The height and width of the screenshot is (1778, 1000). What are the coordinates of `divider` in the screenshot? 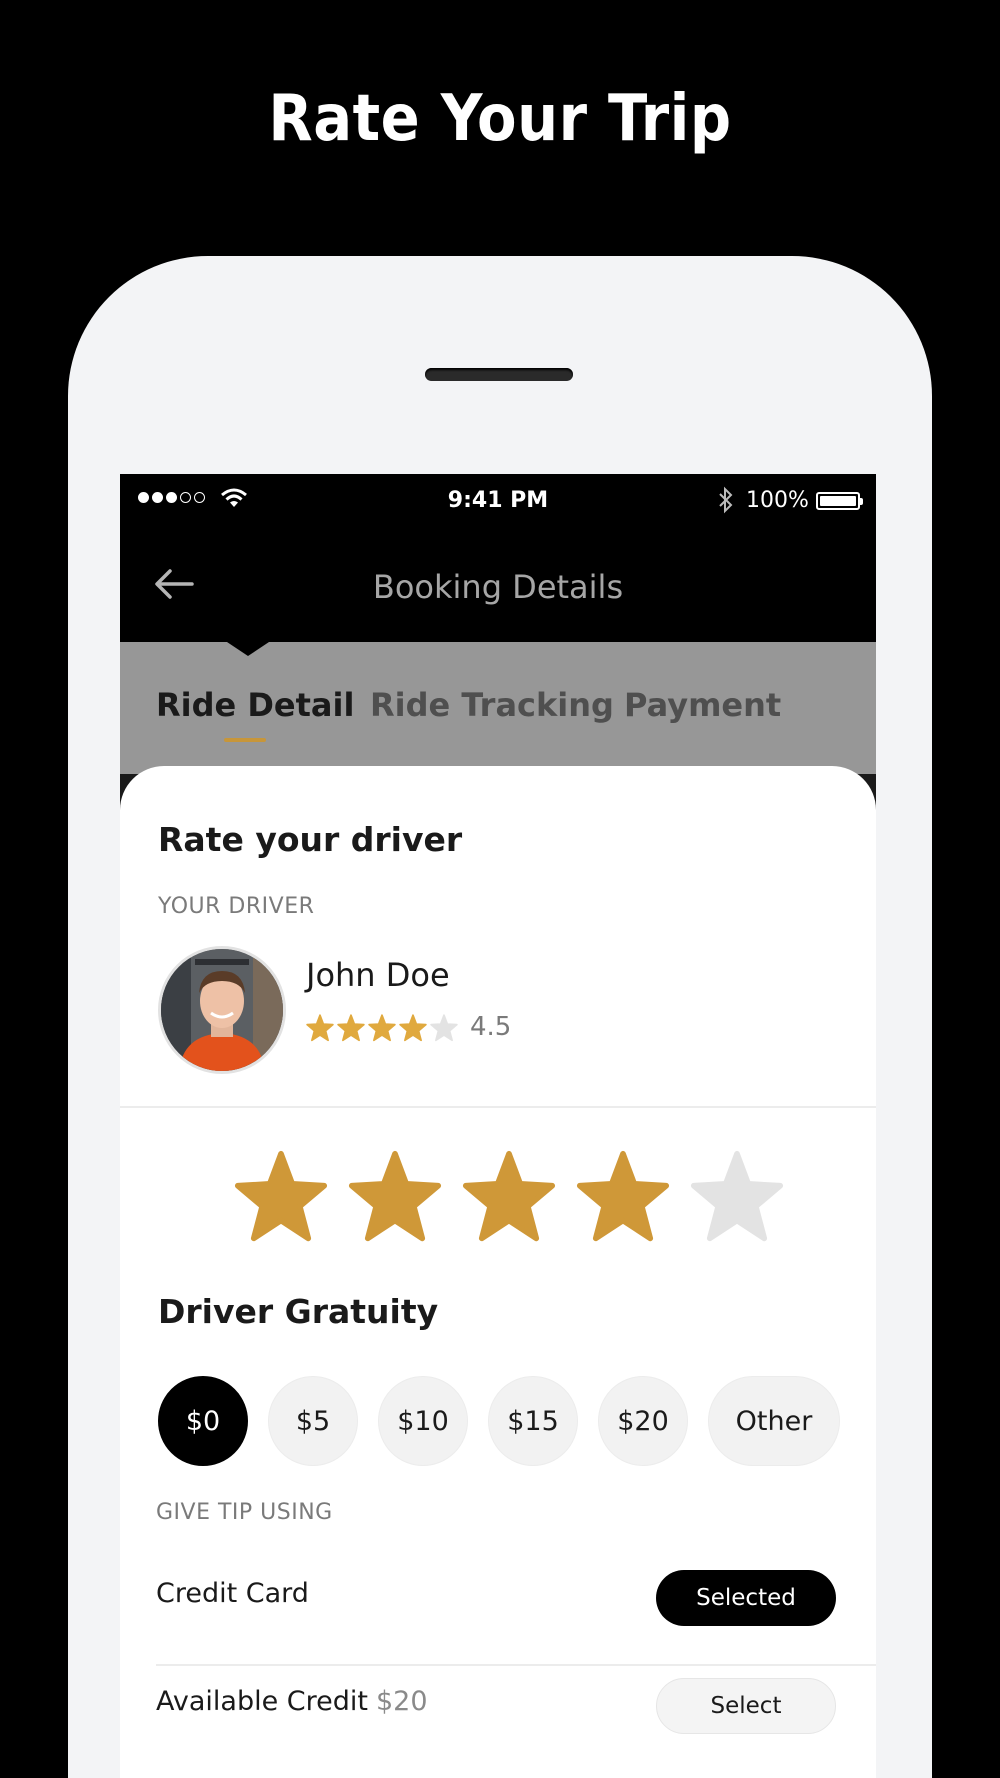 It's located at (498, 1107).